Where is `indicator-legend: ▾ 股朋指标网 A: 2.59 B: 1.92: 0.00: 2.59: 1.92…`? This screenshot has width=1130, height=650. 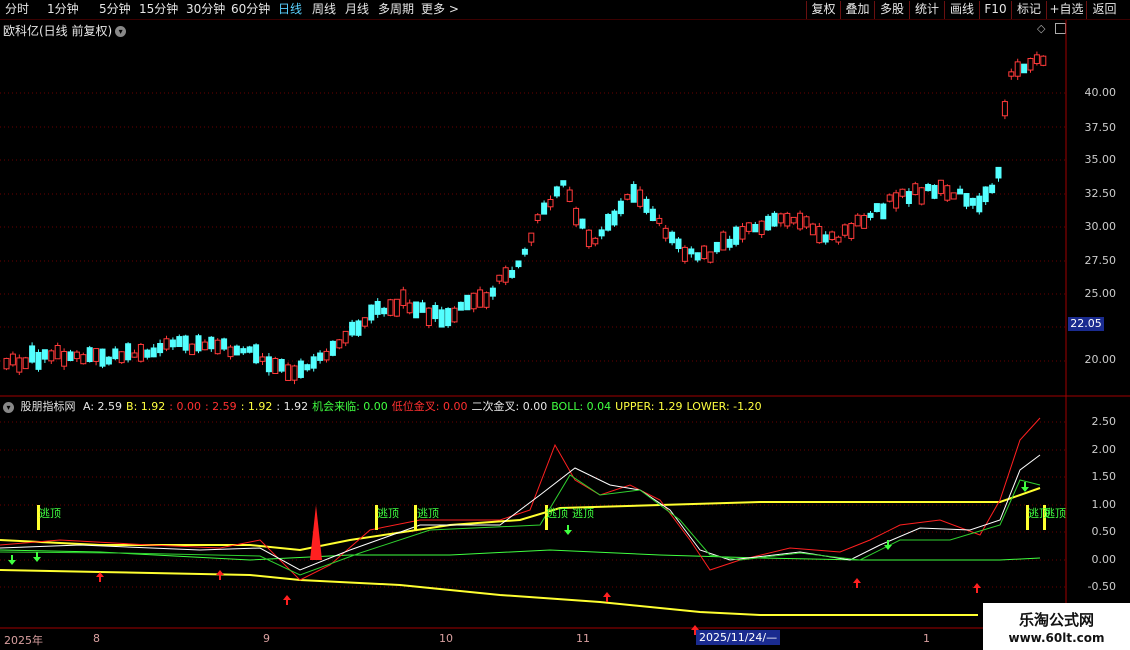 indicator-legend: ▾ 股朋指标网 A: 2.59 B: 1.92: 0.00: 2.59: 1.92… is located at coordinates (386, 406).